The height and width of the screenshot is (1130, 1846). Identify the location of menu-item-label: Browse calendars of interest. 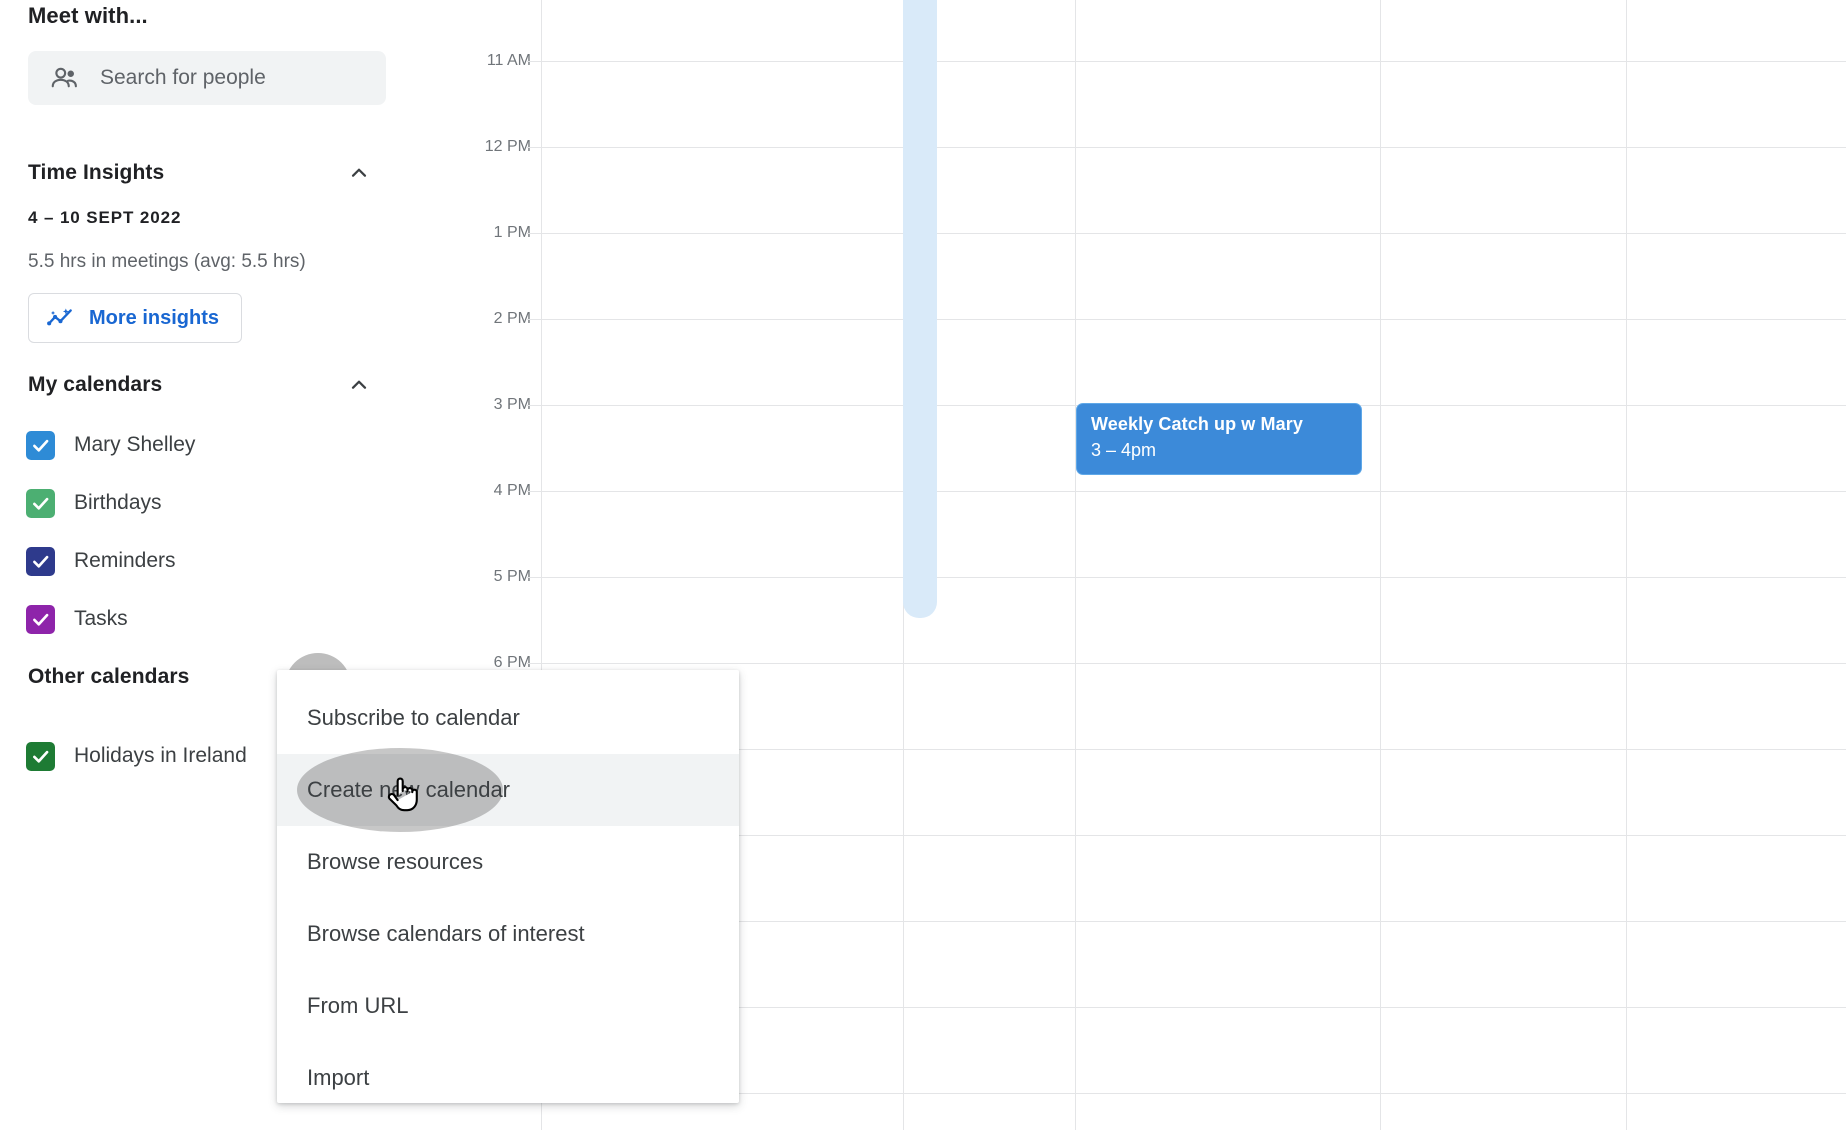
(446, 933).